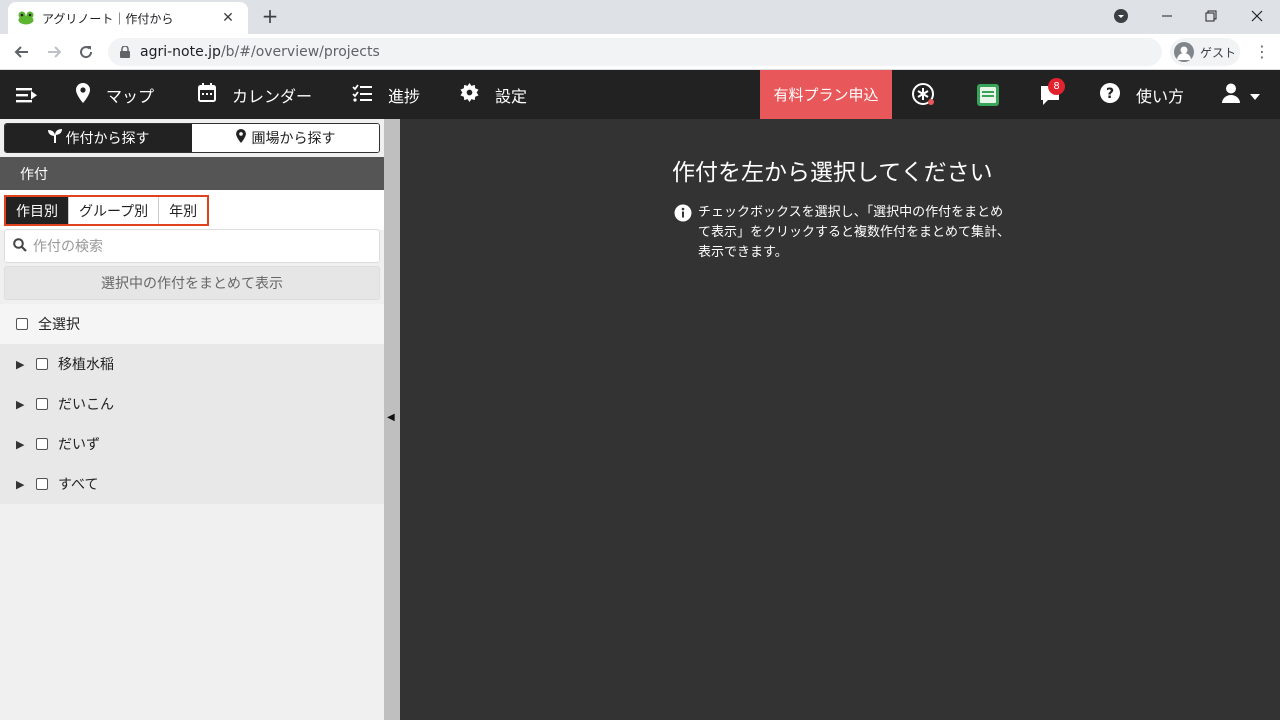 Image resolution: width=1280 pixels, height=720 pixels. I want to click on show-selected-crops-button: 選択中の作付をまとめて表示, so click(192, 283).